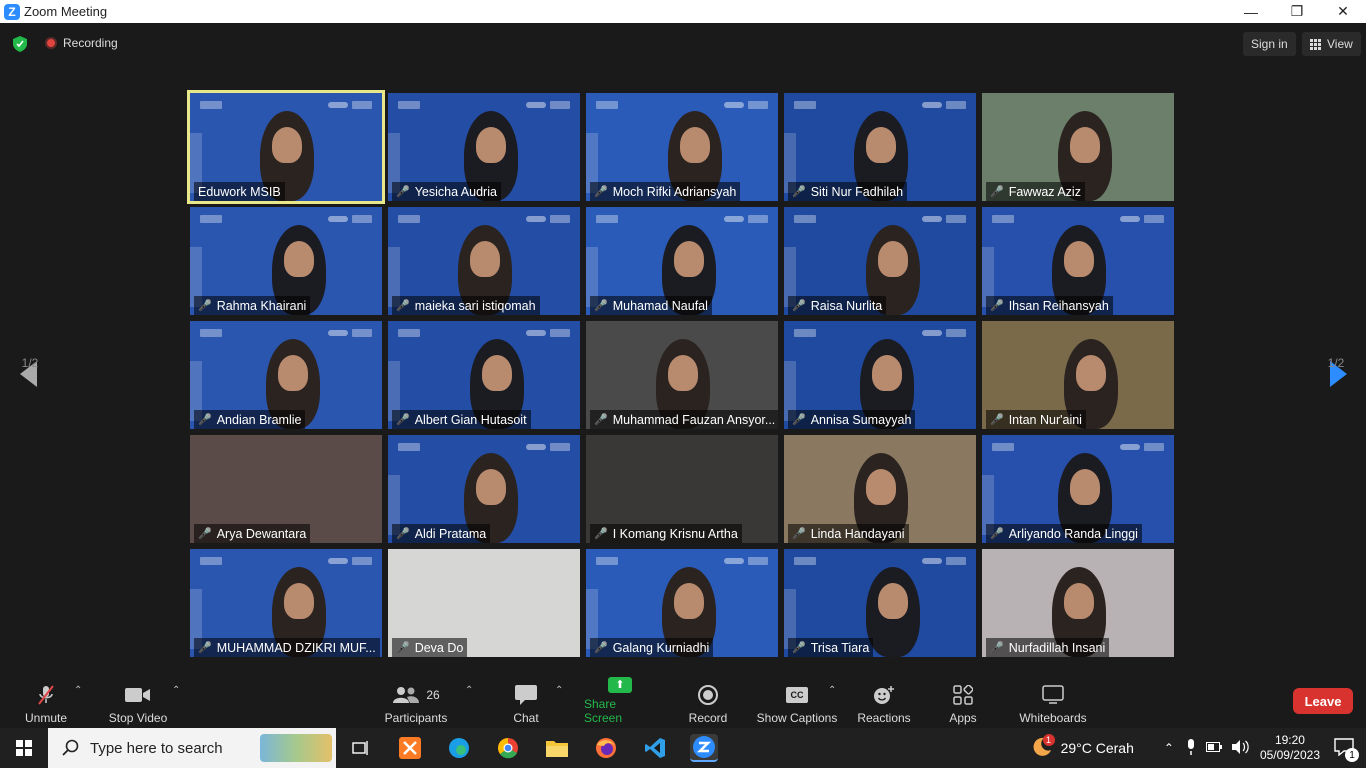  What do you see at coordinates (655, 748) in the screenshot?
I see `vscode-icon` at bounding box center [655, 748].